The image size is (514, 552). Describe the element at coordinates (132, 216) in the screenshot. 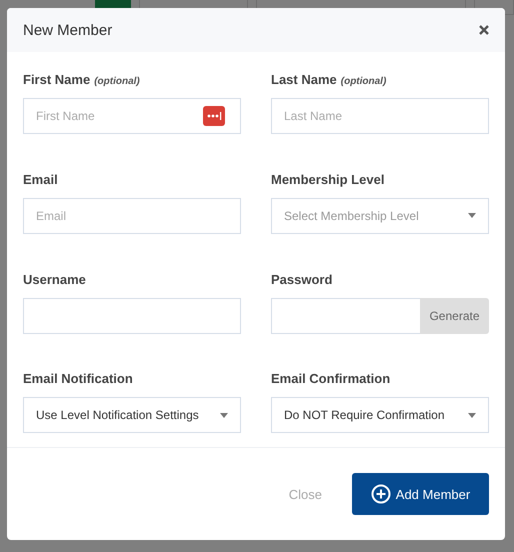

I see `input-field: Email` at that location.